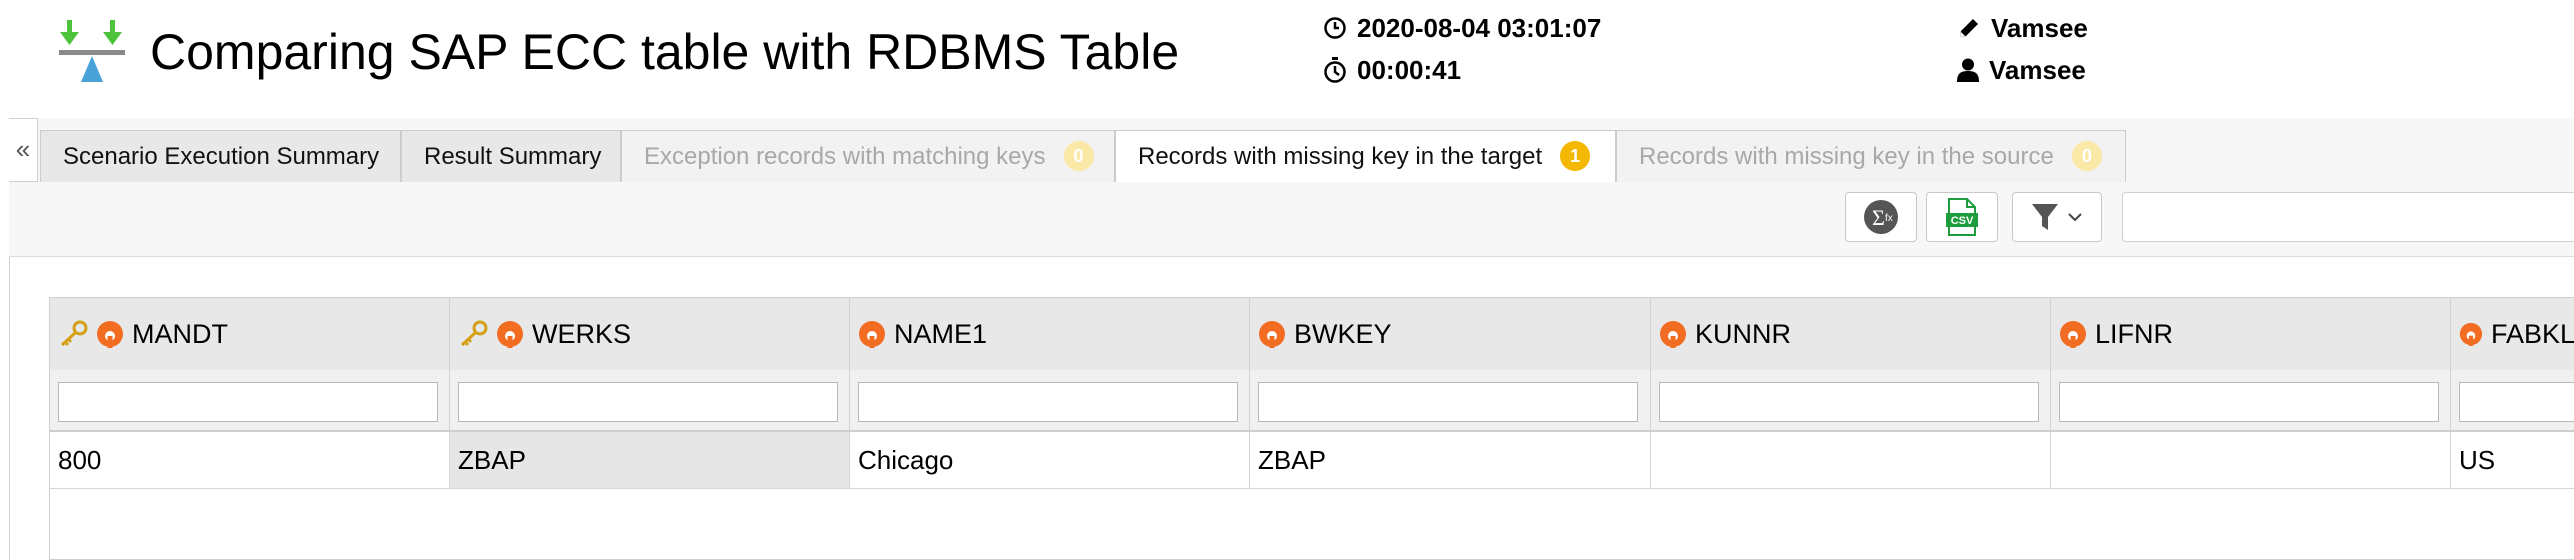 The height and width of the screenshot is (560, 2574). I want to click on table-cell: Chicago, so click(1050, 460).